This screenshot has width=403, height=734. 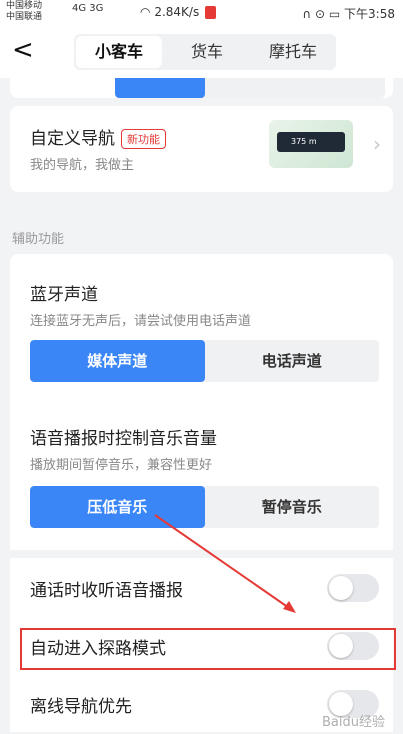 I want to click on carrier-info: 中国移动 中国联通, so click(x=24, y=12).